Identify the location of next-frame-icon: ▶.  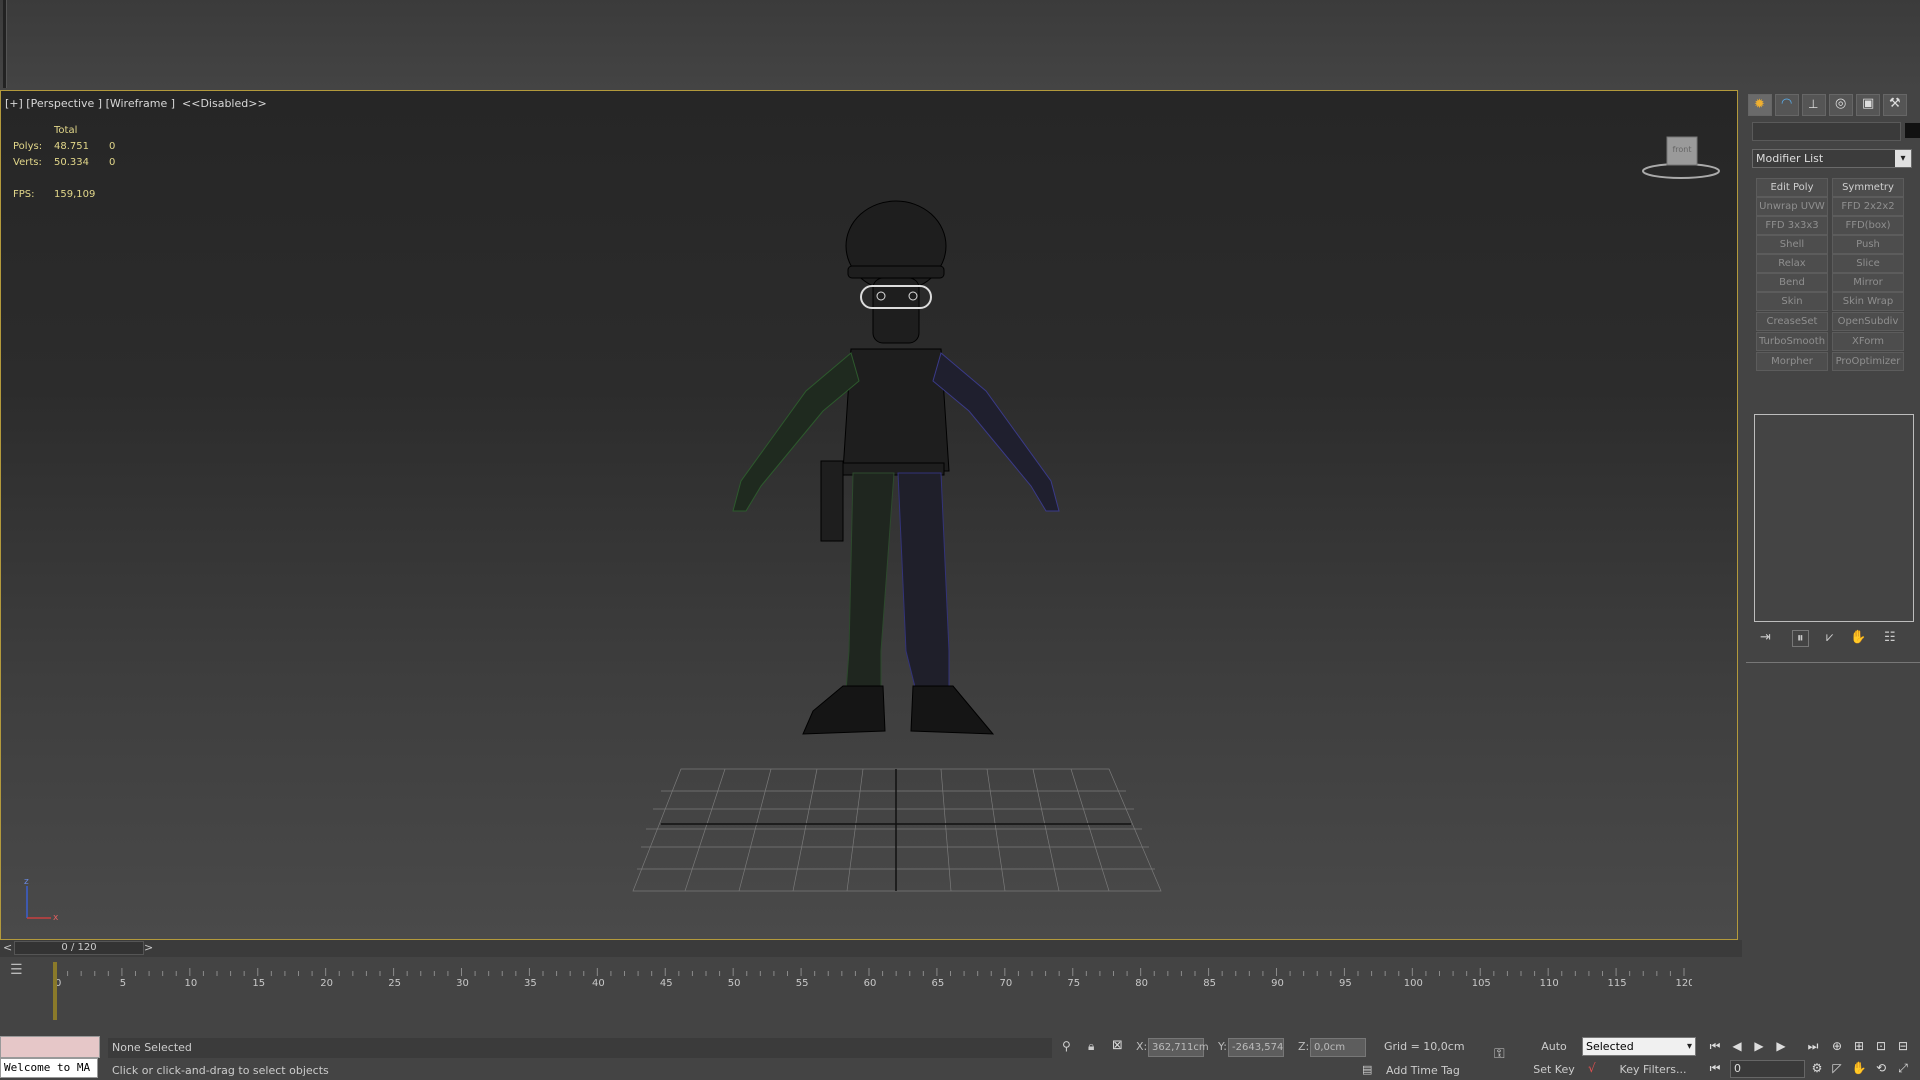
(1781, 1046).